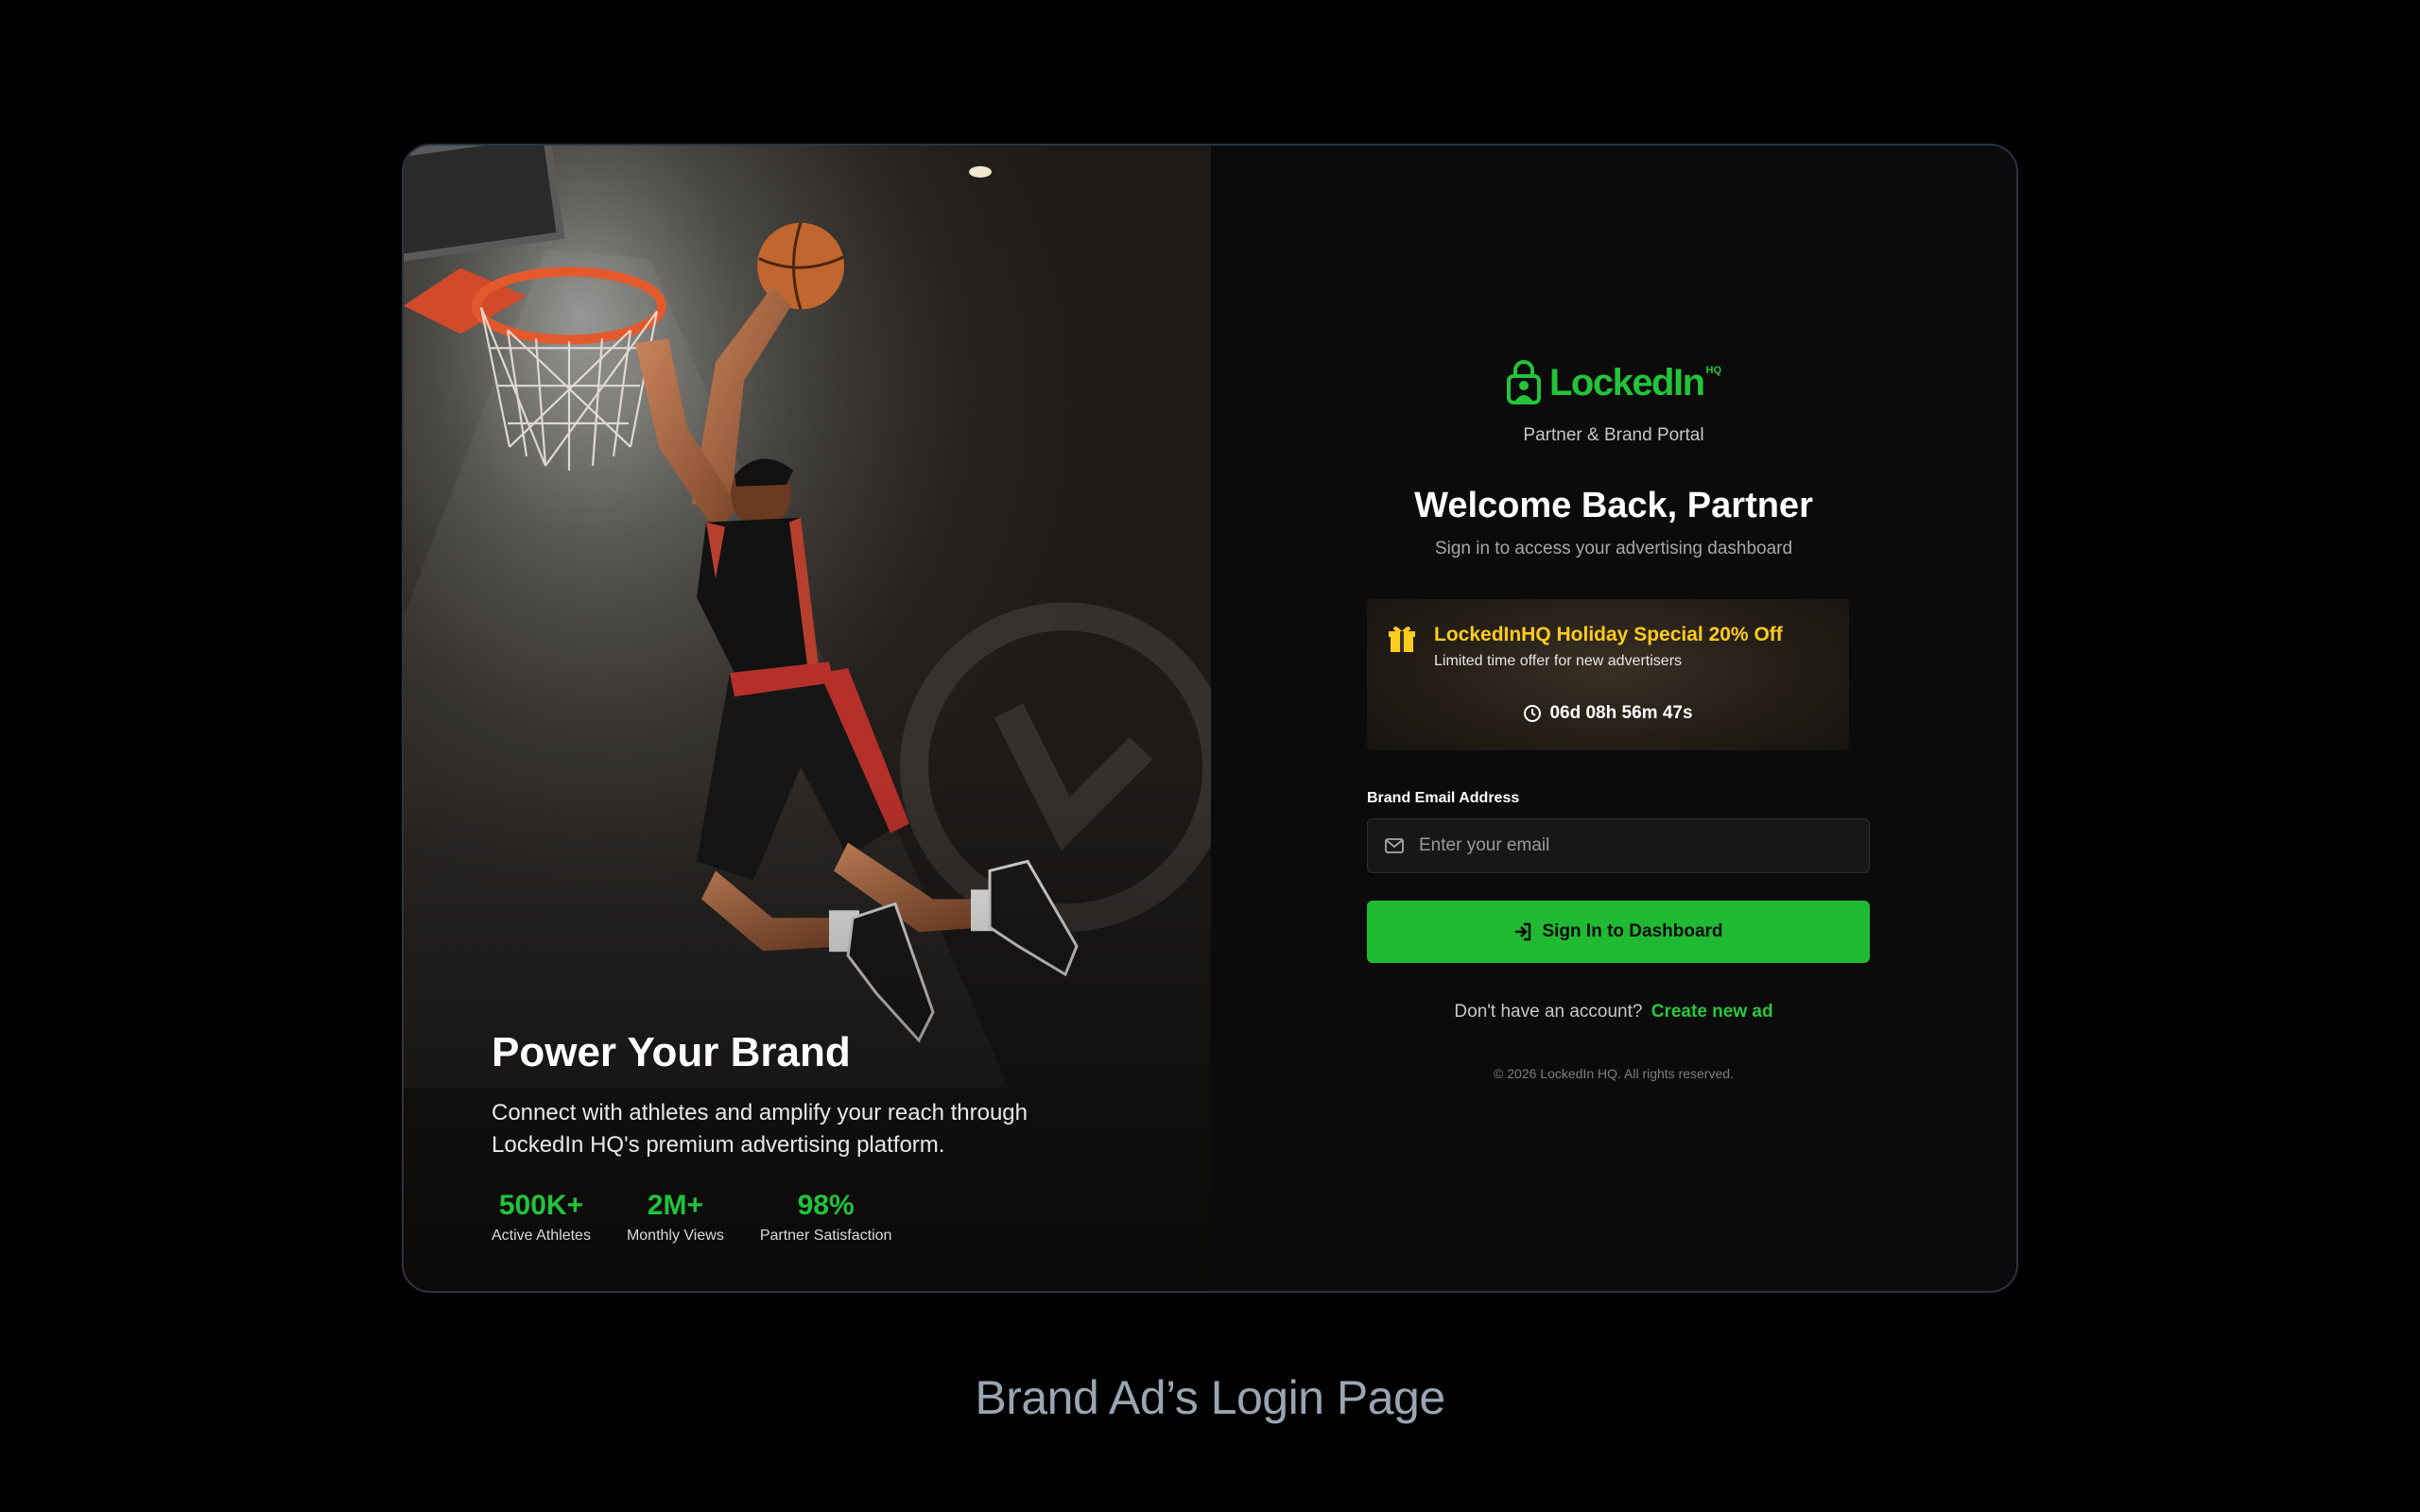 The image size is (2420, 1512). I want to click on promo-subtitle: Limited time offer for new advertisers, so click(1559, 661).